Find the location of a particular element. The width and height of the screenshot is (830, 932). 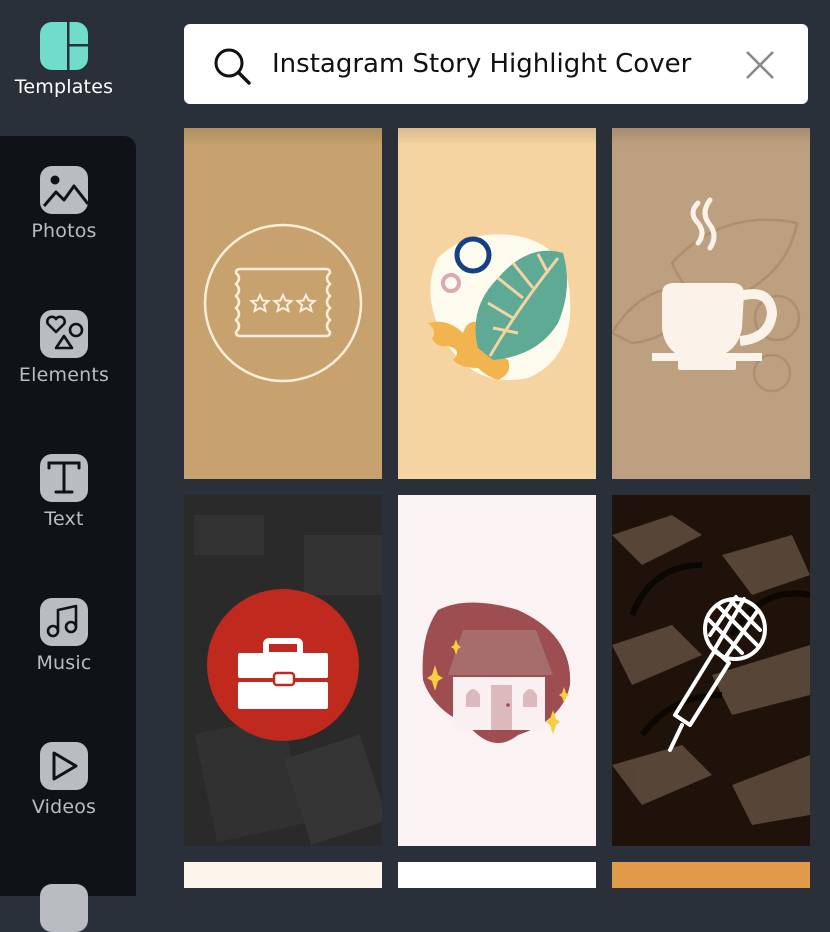

template-card-monstera is located at coordinates (497, 303).